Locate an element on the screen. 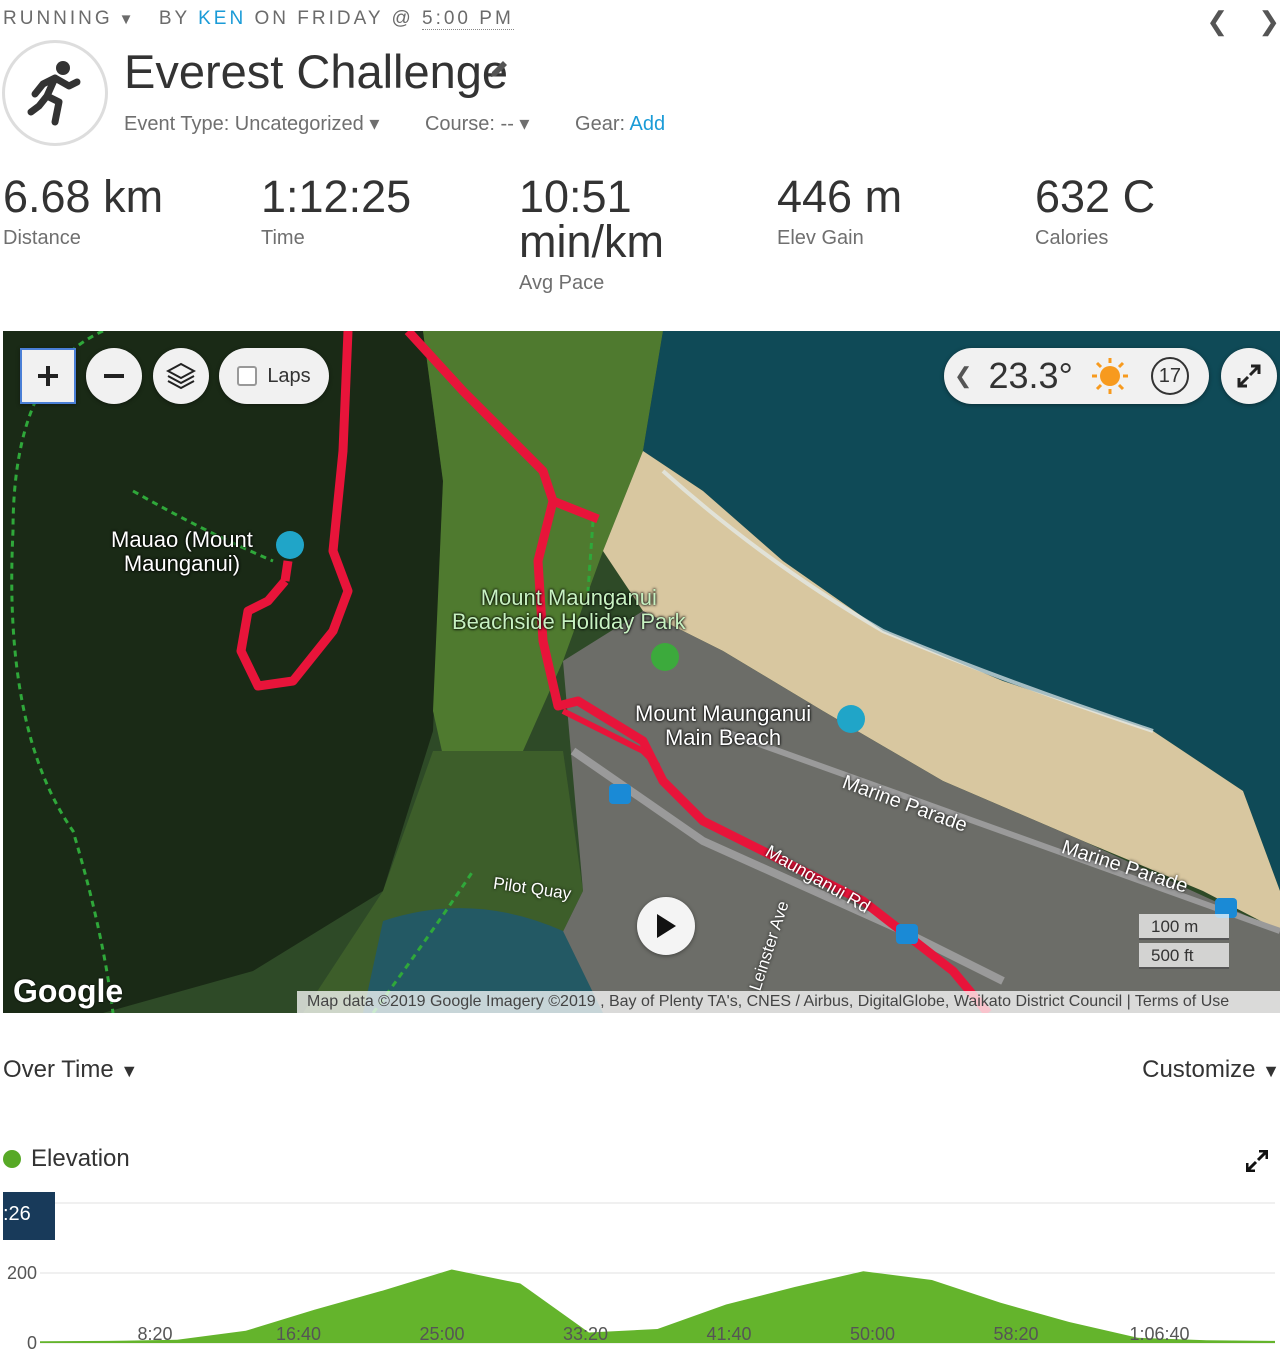 The height and width of the screenshot is (1355, 1280). activity-meta: RUNNING ▼ BY KEN ON FRIDAY @ 5:00 PM is located at coordinates (258, 19).